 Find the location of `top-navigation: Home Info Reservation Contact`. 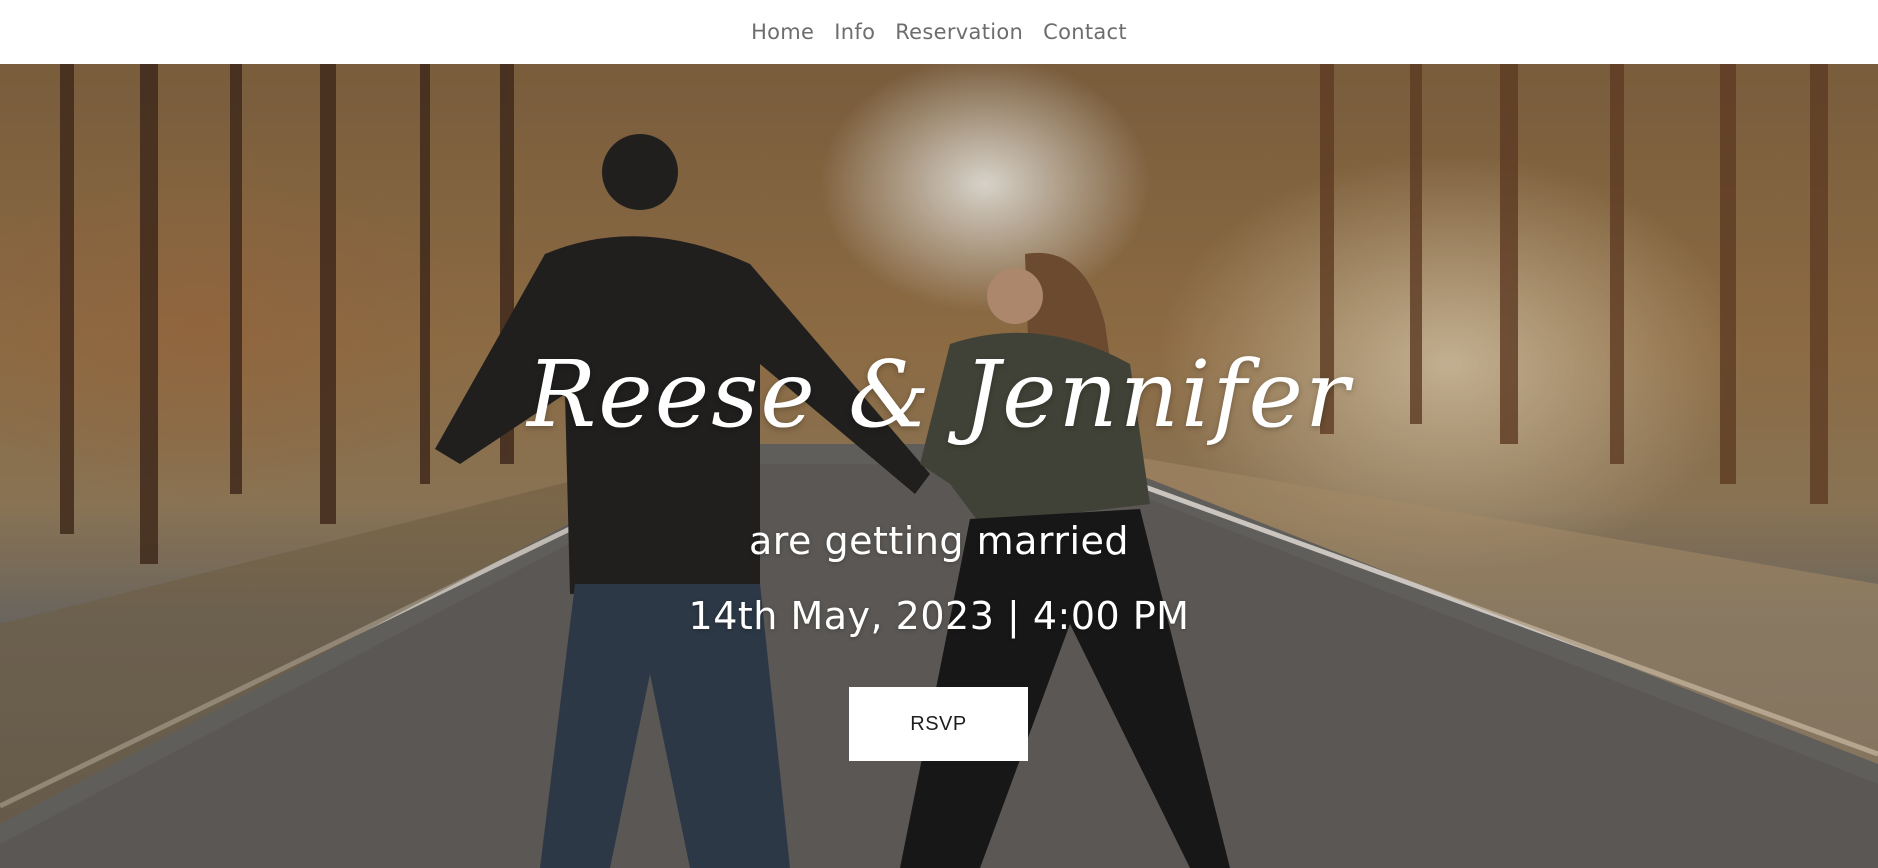

top-navigation: Home Info Reservation Contact is located at coordinates (939, 32).